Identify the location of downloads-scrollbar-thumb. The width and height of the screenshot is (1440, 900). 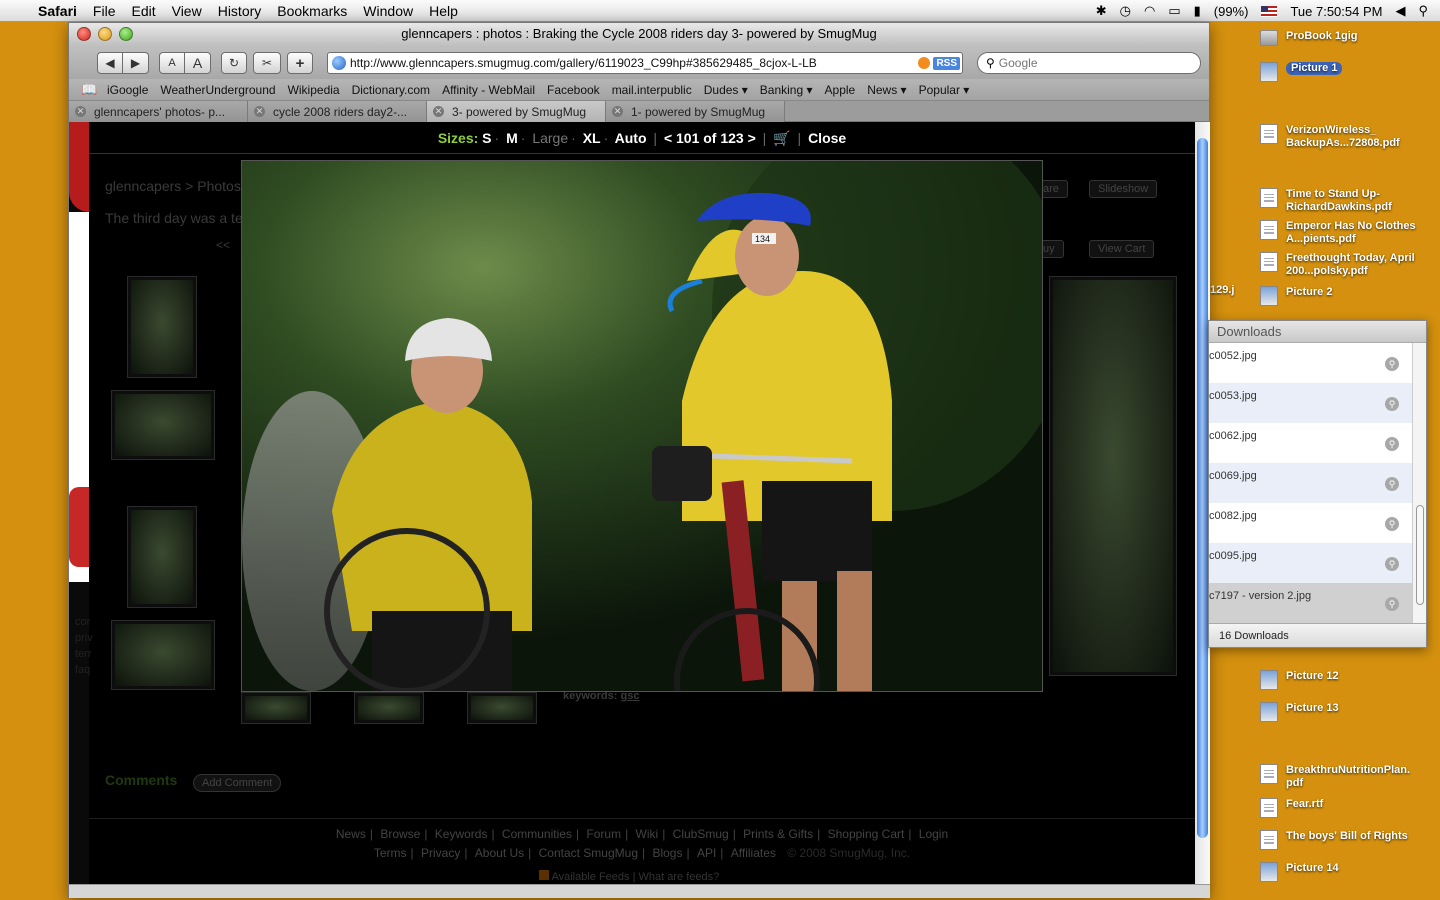
(1420, 555).